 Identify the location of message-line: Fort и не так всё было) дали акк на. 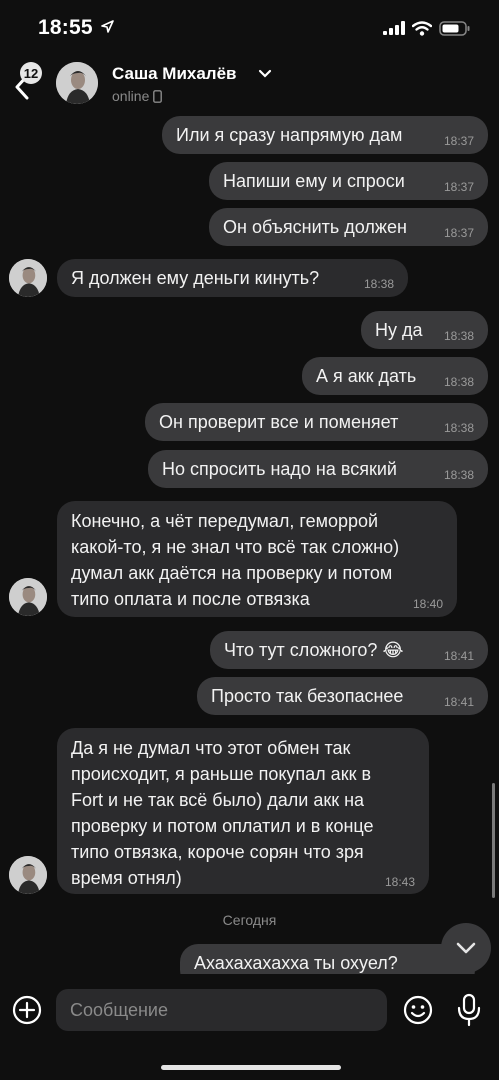
(218, 800).